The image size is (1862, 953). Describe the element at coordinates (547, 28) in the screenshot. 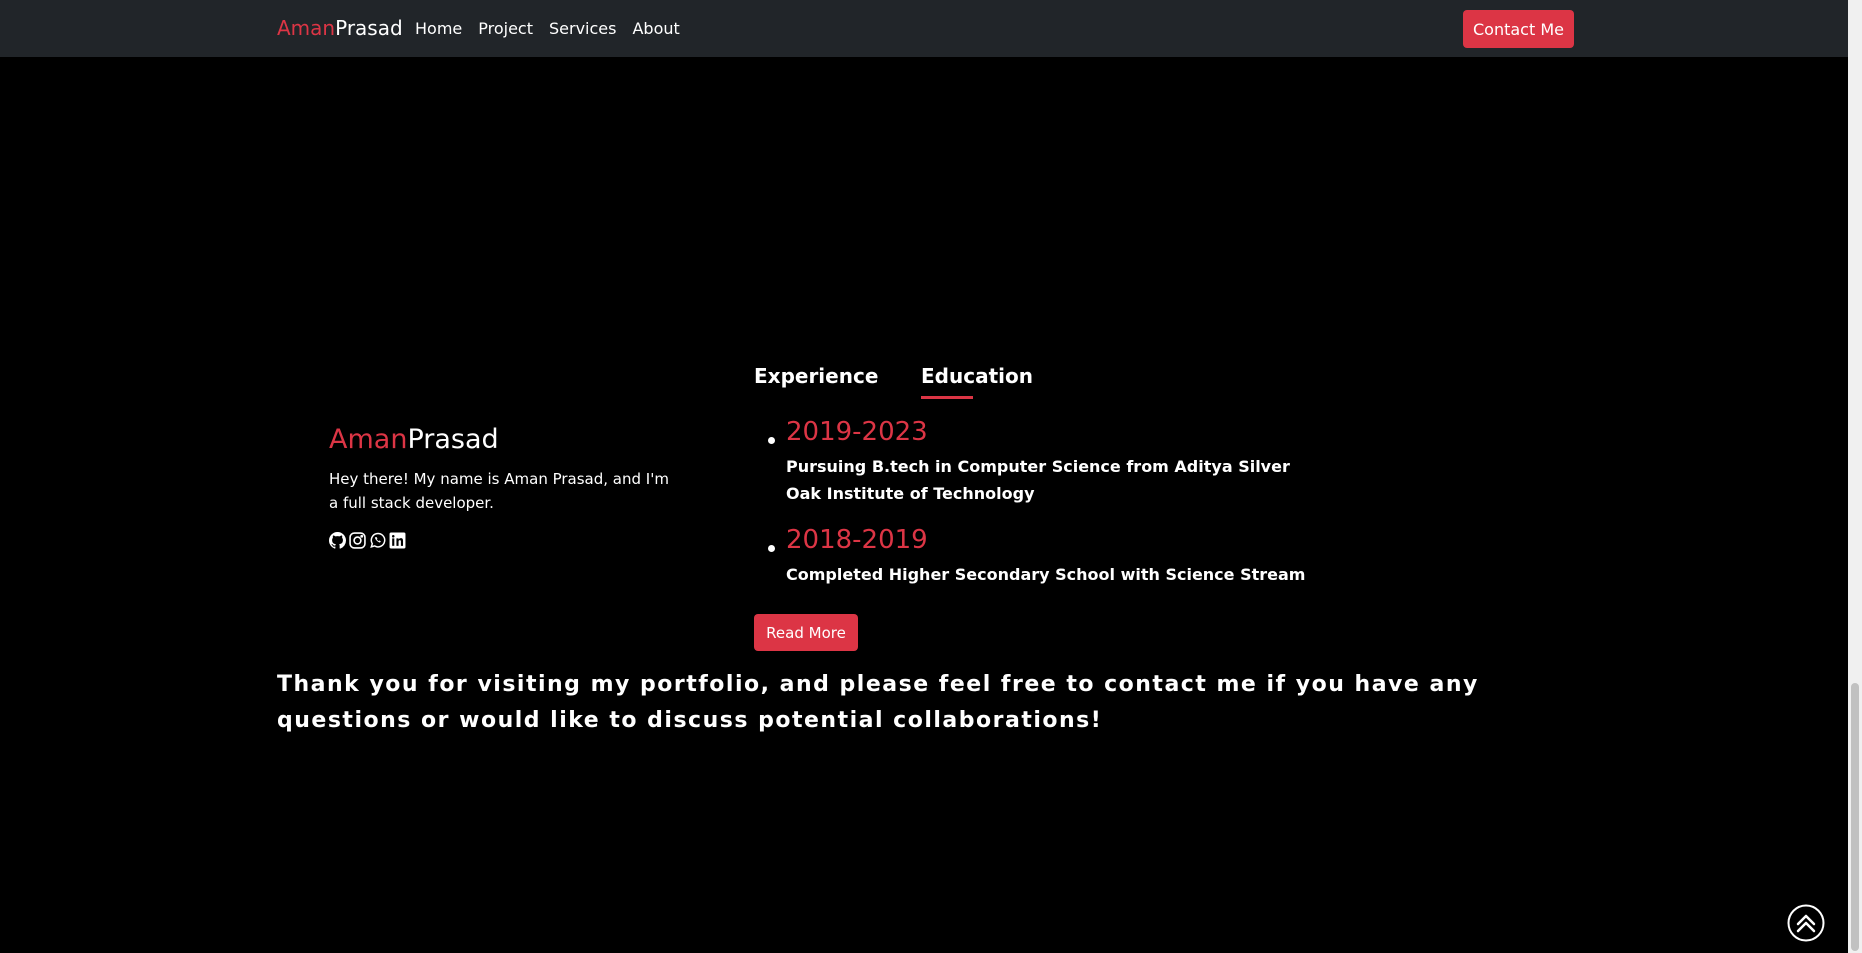

I see `nav-links: Home Project Services About` at that location.